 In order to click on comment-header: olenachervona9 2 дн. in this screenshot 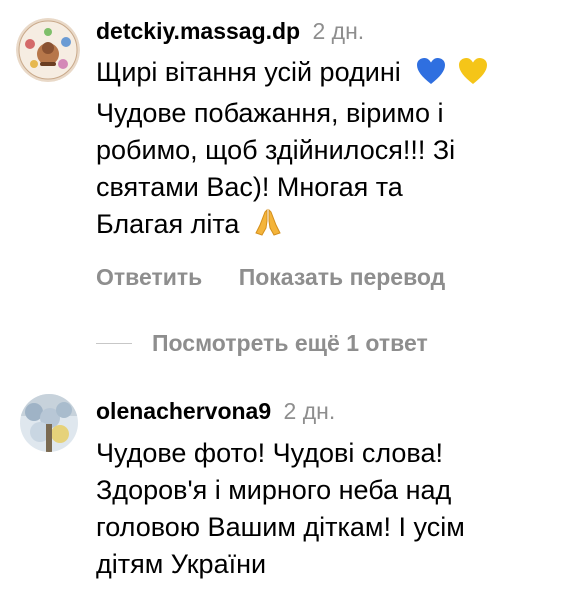, I will do `click(215, 411)`.